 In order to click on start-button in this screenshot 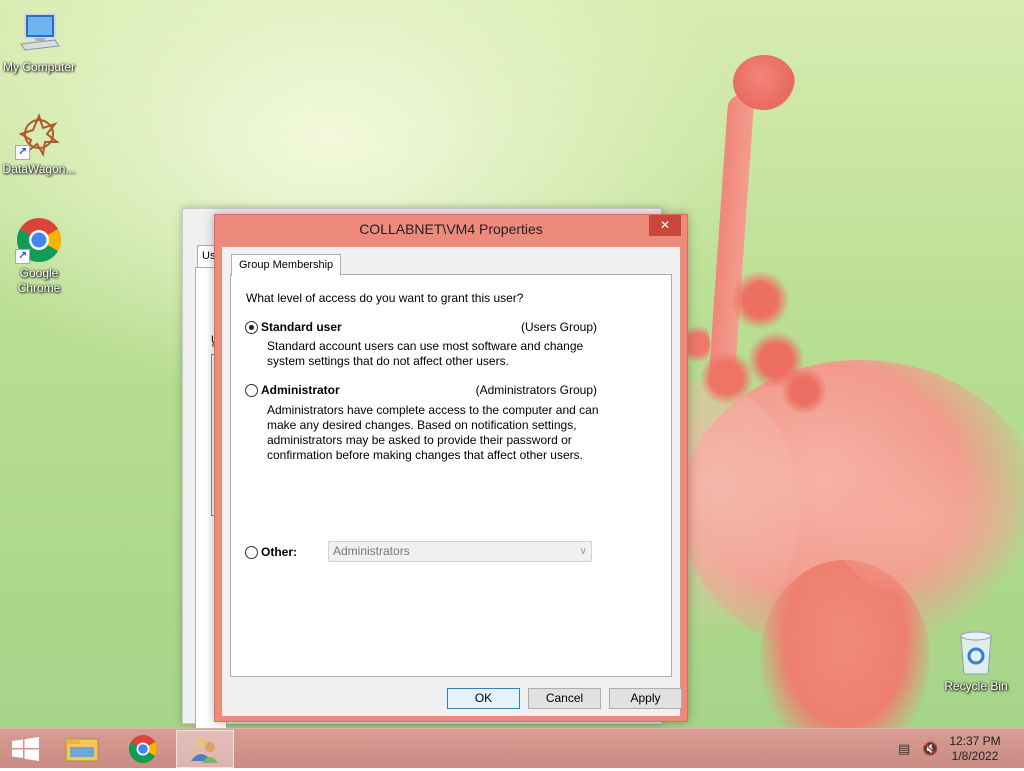, I will do `click(26, 749)`.